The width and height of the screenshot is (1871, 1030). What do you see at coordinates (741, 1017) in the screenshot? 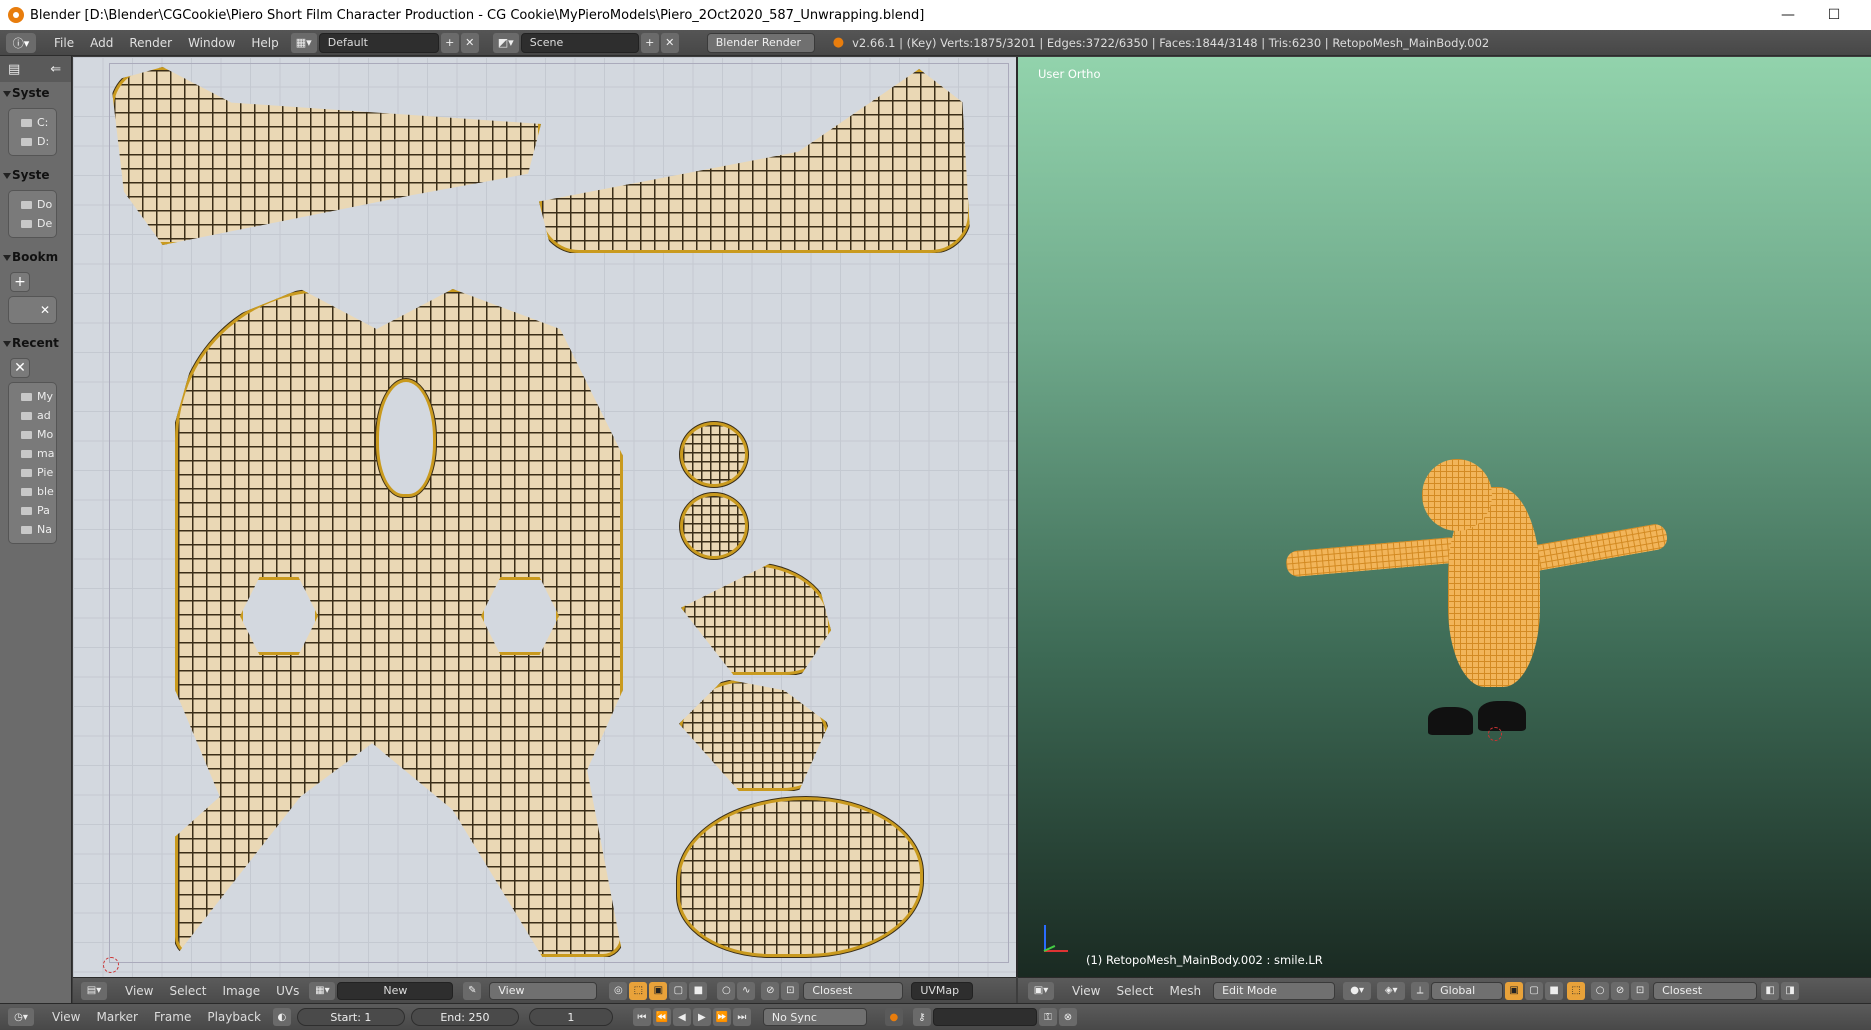
I see `jump-end-icon: ⏭` at bounding box center [741, 1017].